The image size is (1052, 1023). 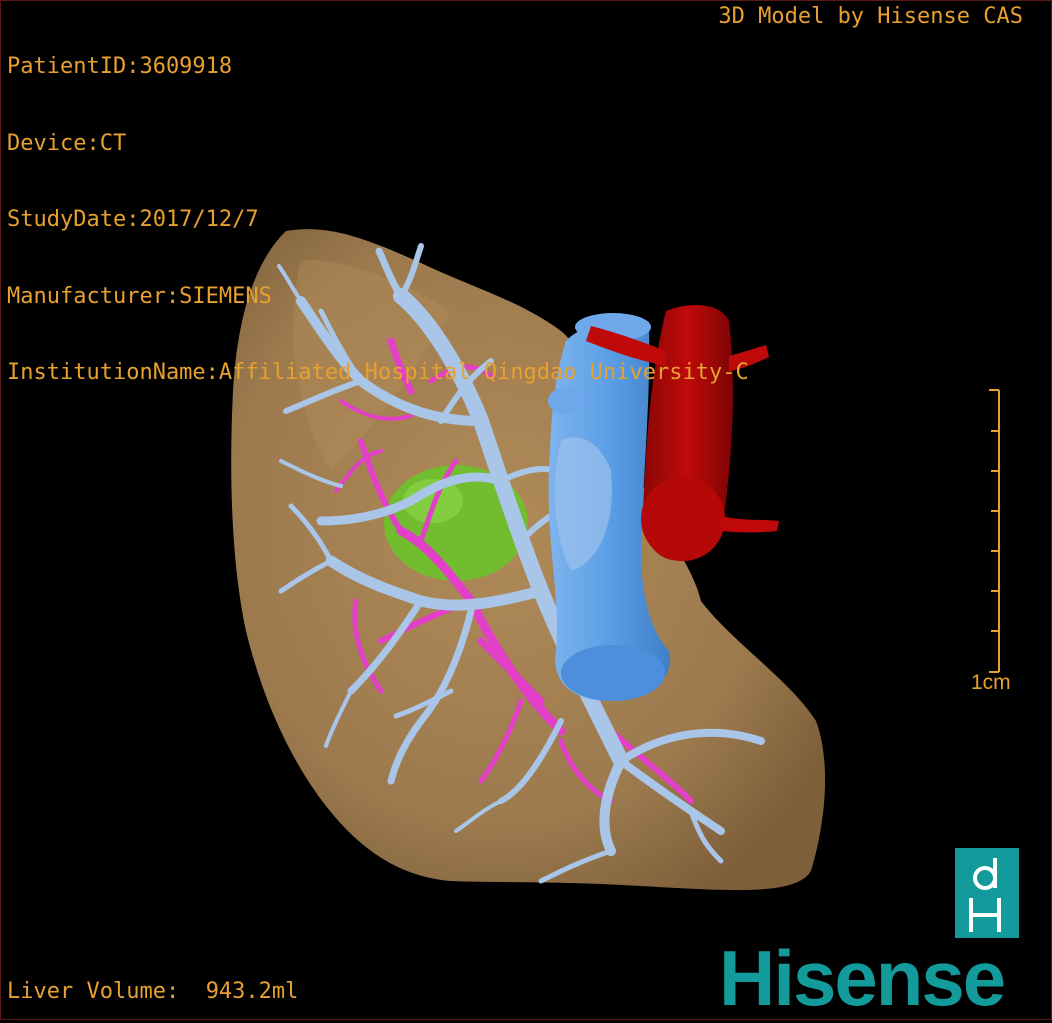 What do you see at coordinates (252, 991) in the screenshot?
I see `liver-volume-value: 943.2ml` at bounding box center [252, 991].